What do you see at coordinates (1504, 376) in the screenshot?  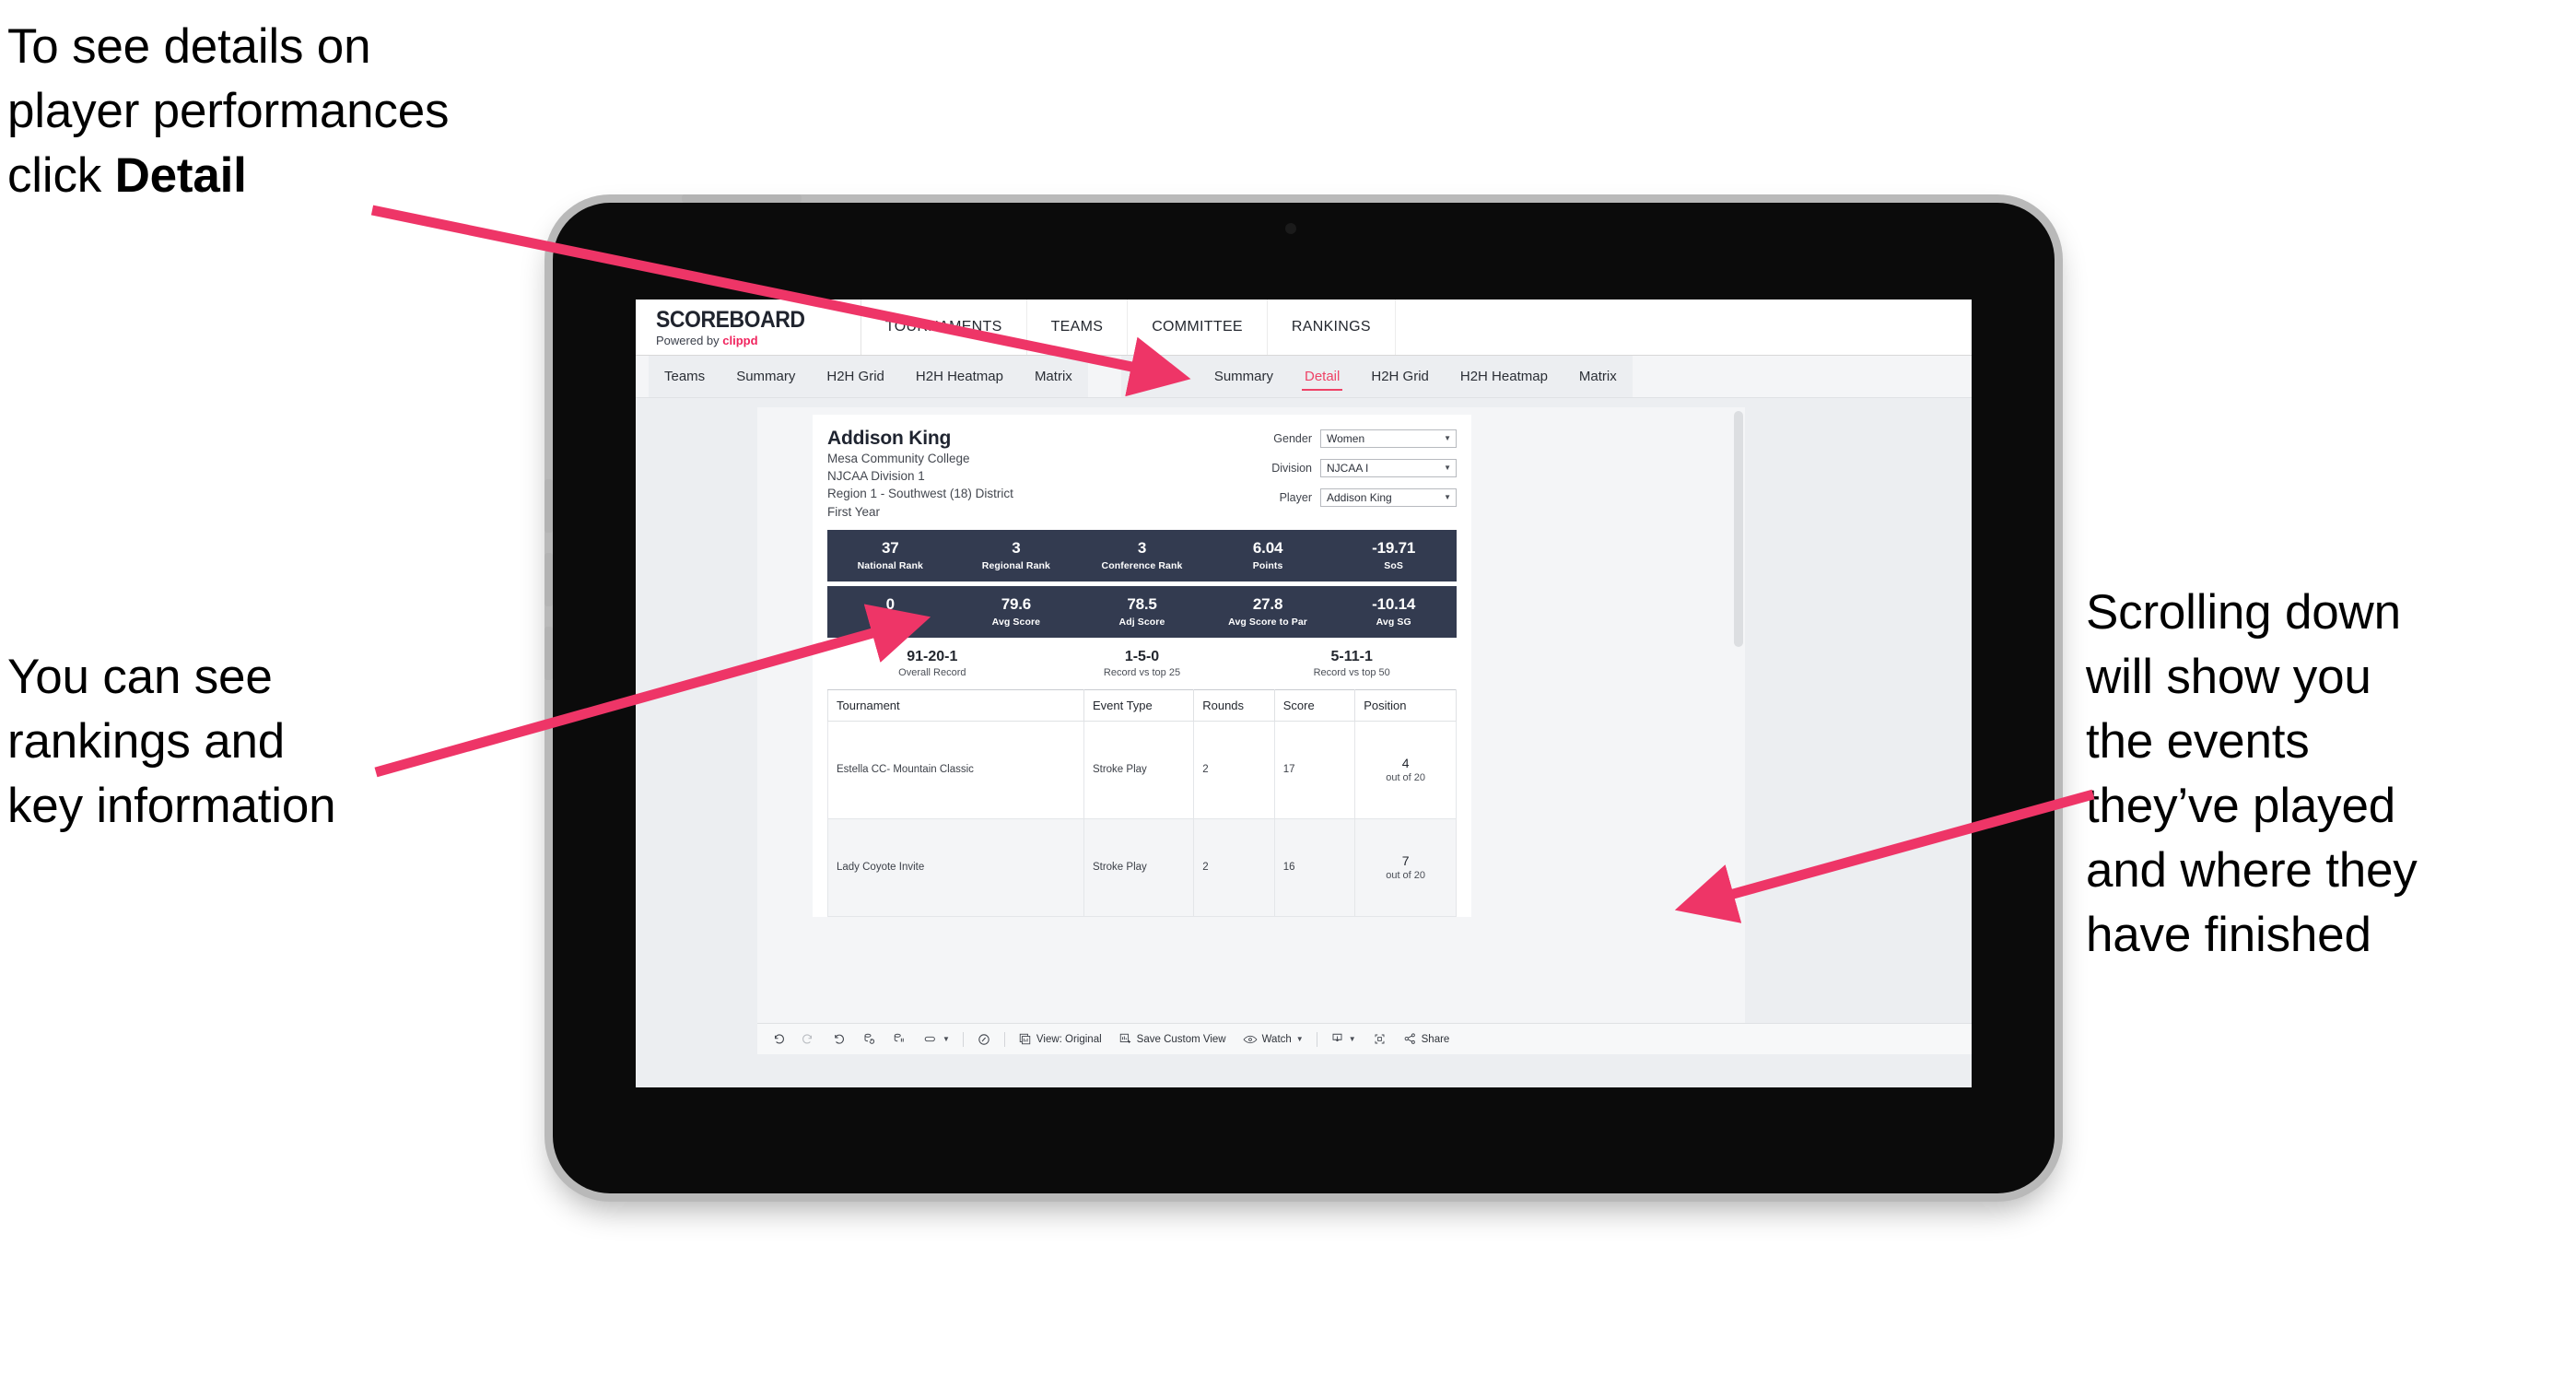 I see `tab-players-h2h-heatmap: H2H Heatmap` at bounding box center [1504, 376].